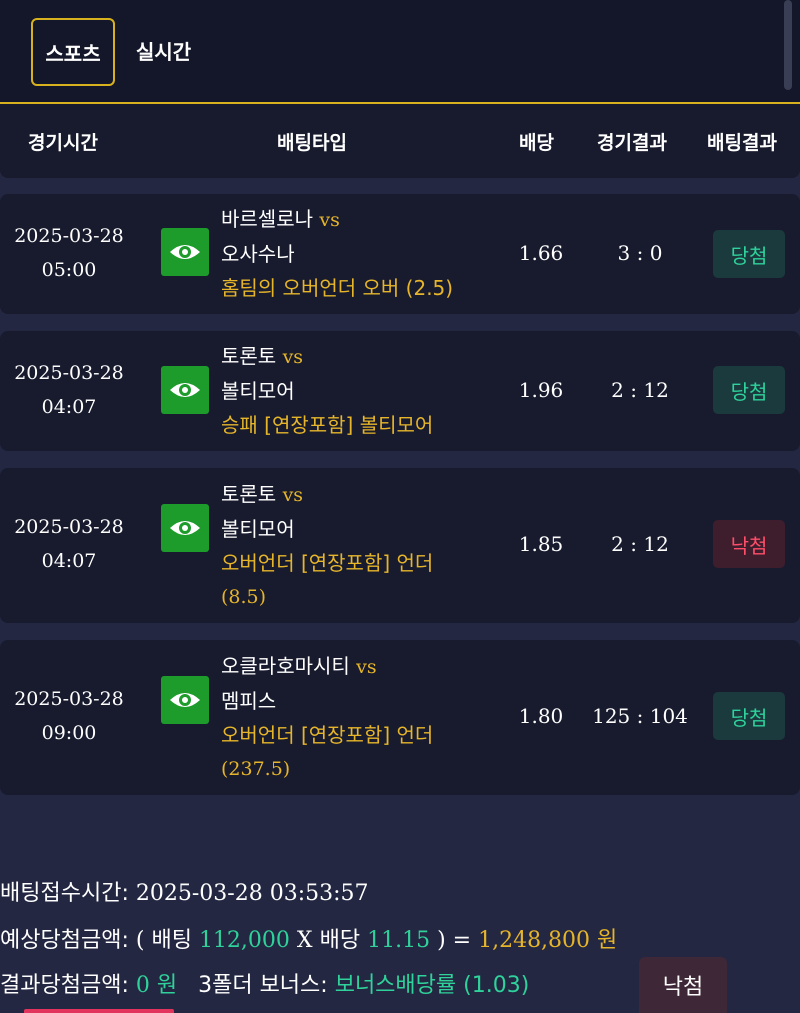 The width and height of the screenshot is (800, 1013). What do you see at coordinates (640, 716) in the screenshot?
I see `match-score: 125 : 104` at bounding box center [640, 716].